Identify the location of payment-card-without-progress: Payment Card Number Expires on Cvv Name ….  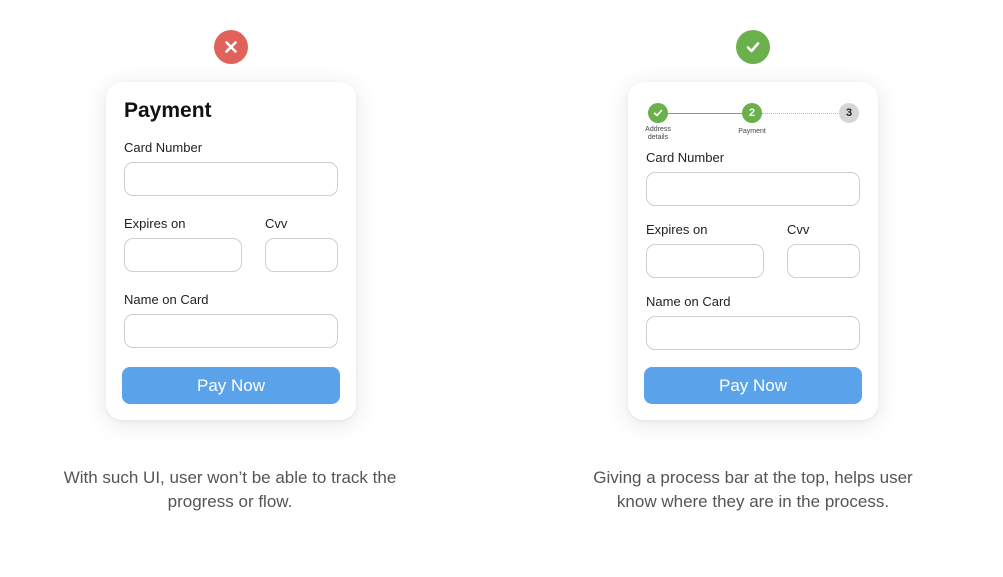
(231, 251).